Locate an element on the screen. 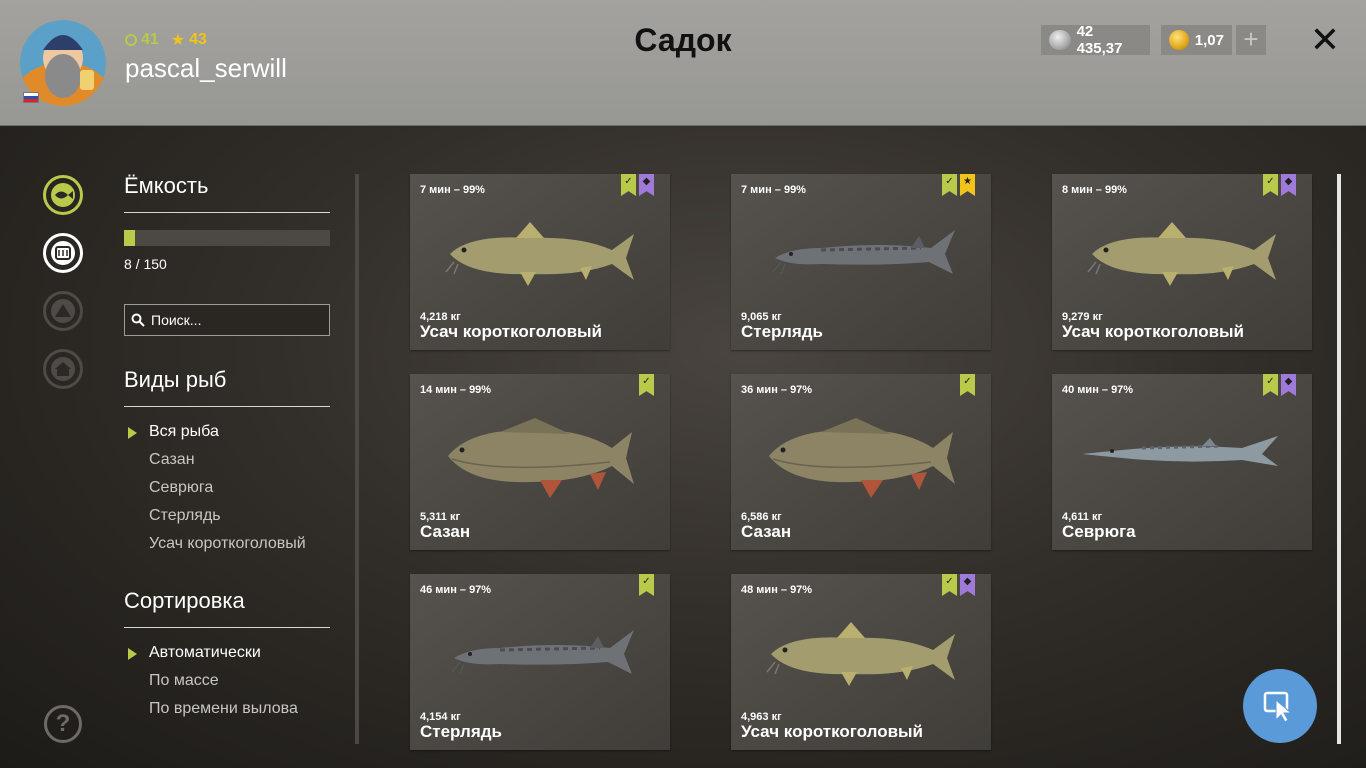 The width and height of the screenshot is (1366, 768). sorting-item: По времени вылова is located at coordinates (211, 709).